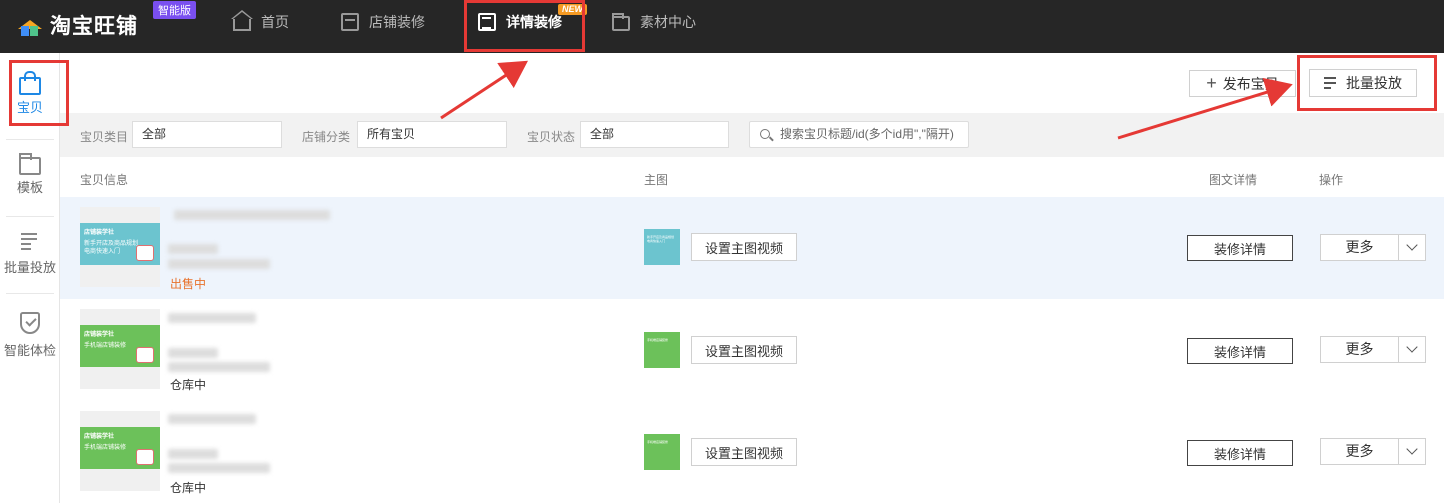  Describe the element at coordinates (104, 137) in the screenshot. I see `category-label: 宝贝类目` at that location.